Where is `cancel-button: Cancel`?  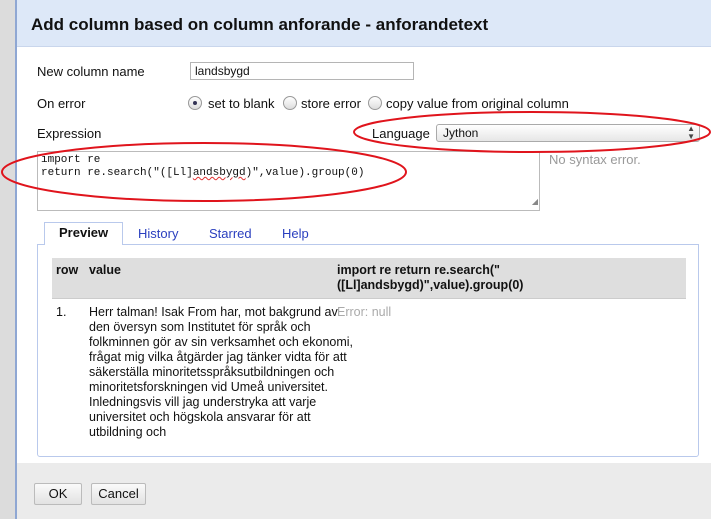 cancel-button: Cancel is located at coordinates (118, 494).